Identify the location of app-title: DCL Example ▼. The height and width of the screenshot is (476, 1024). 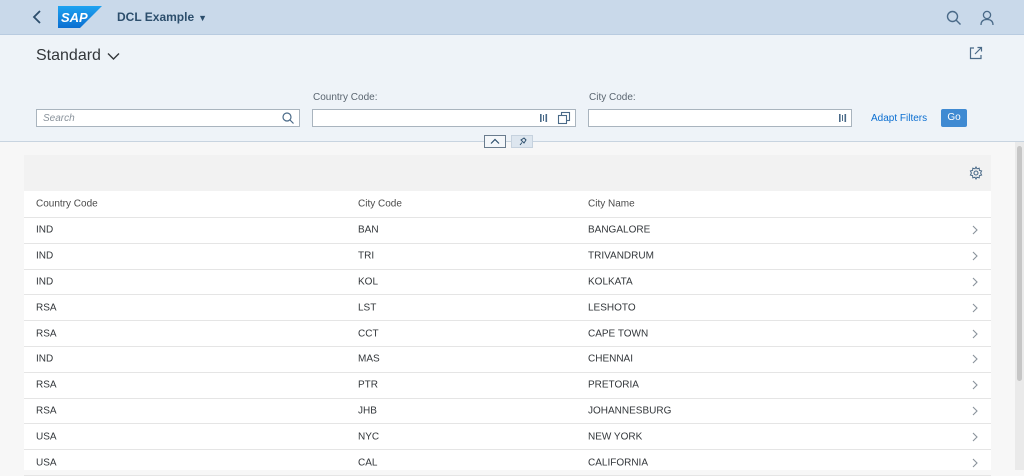
(162, 17).